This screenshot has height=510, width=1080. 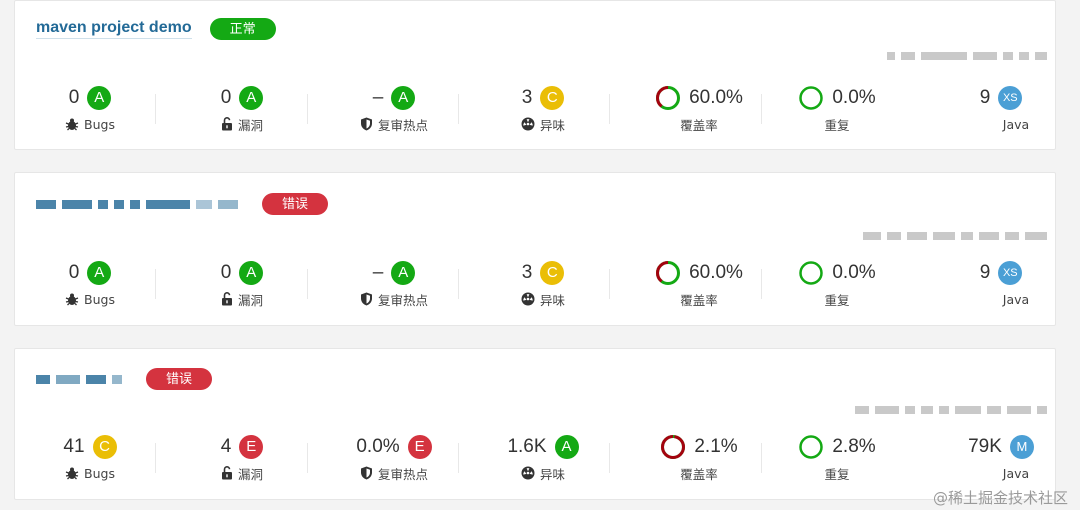 I want to click on size-badge: M, so click(x=1021, y=447).